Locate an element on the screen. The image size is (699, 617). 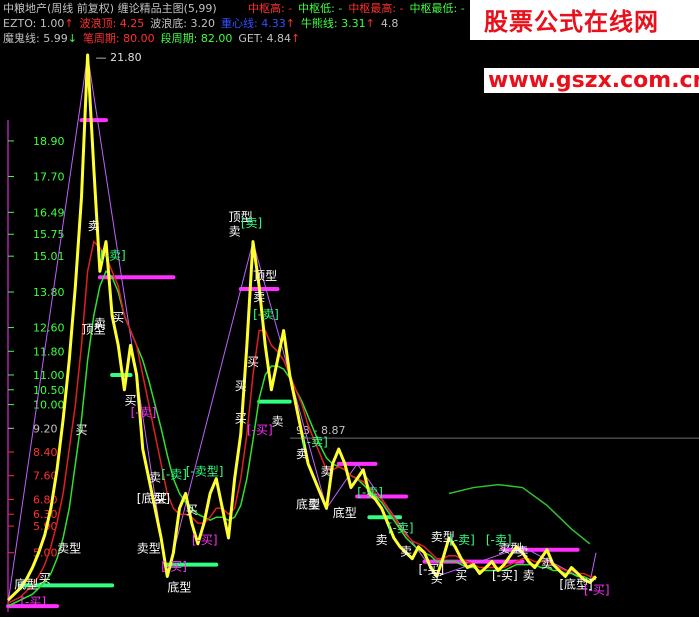
peak-label: — 21.80 is located at coordinates (119, 57).